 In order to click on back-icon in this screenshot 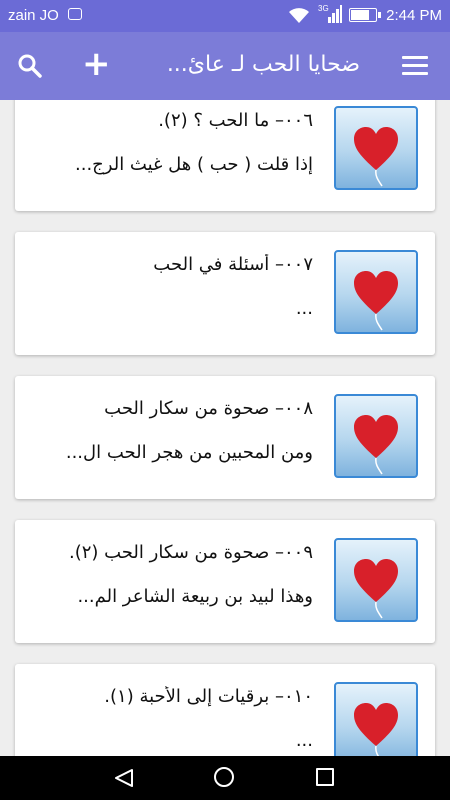, I will do `click(124, 778)`.